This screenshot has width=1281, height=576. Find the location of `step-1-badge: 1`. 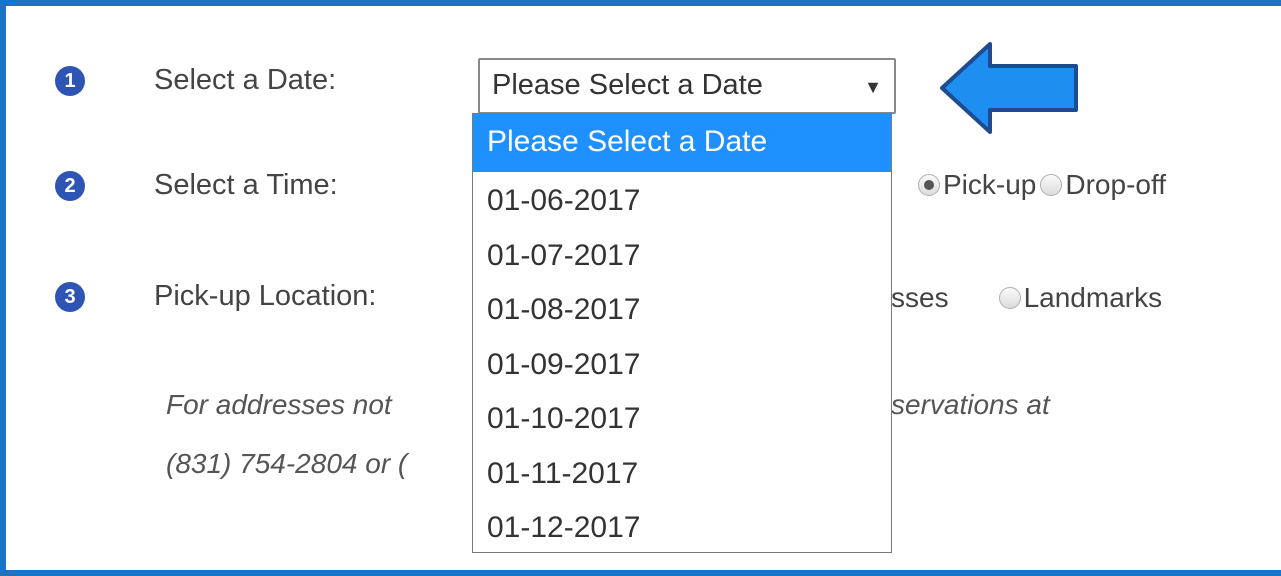

step-1-badge: 1 is located at coordinates (70, 81).